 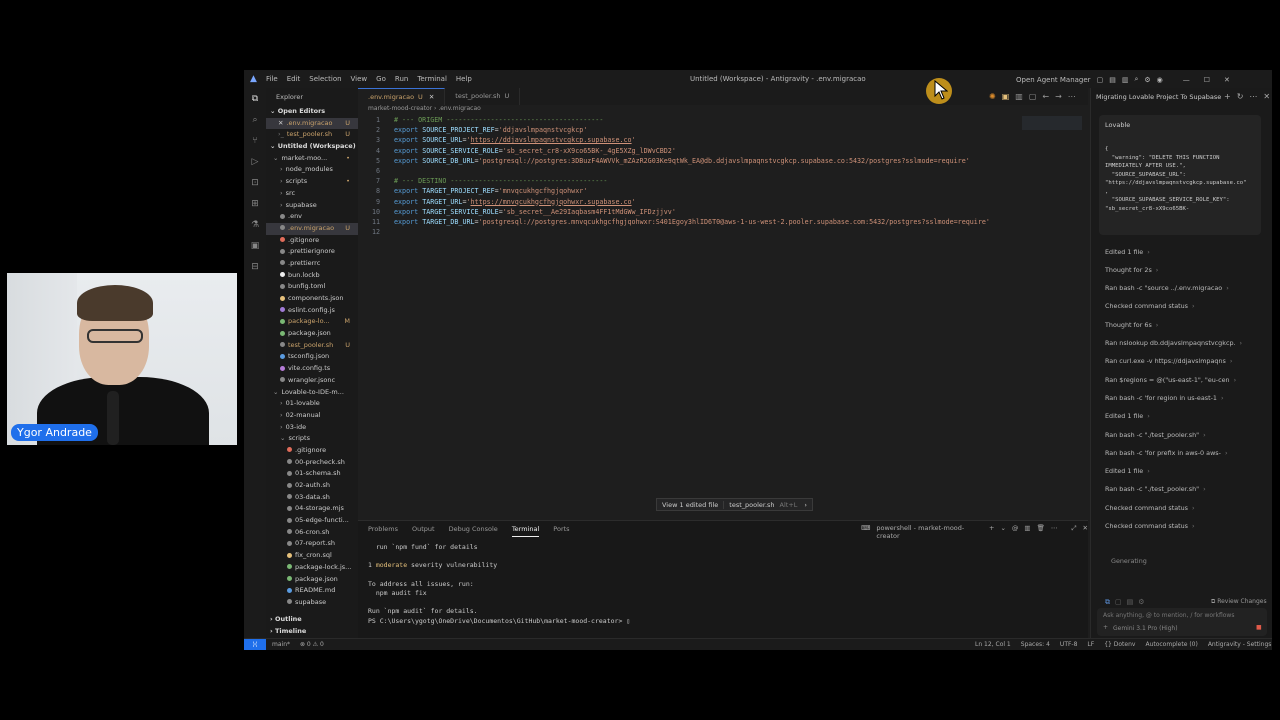 What do you see at coordinates (312, 381) in the screenshot?
I see `tree-item: wrangler.jsonc` at bounding box center [312, 381].